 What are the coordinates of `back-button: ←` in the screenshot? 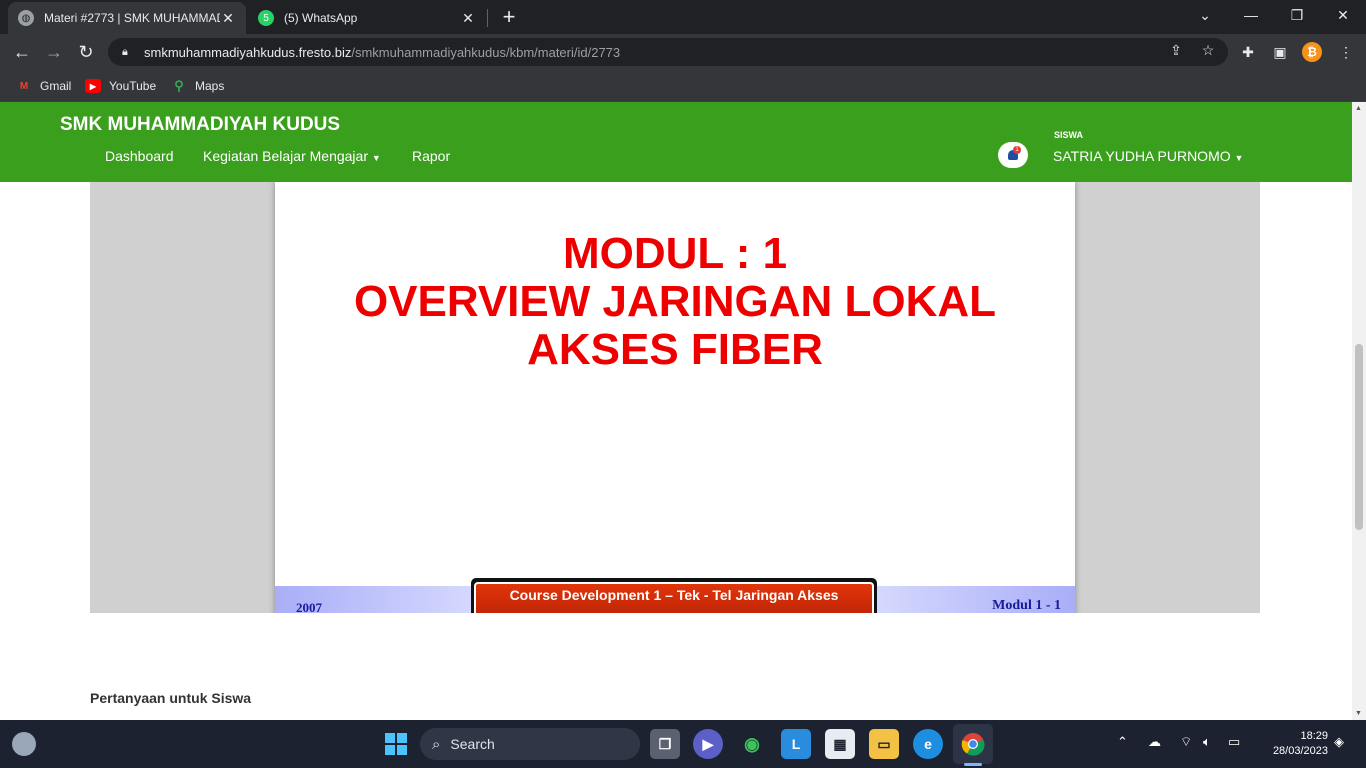 It's located at (22, 52).